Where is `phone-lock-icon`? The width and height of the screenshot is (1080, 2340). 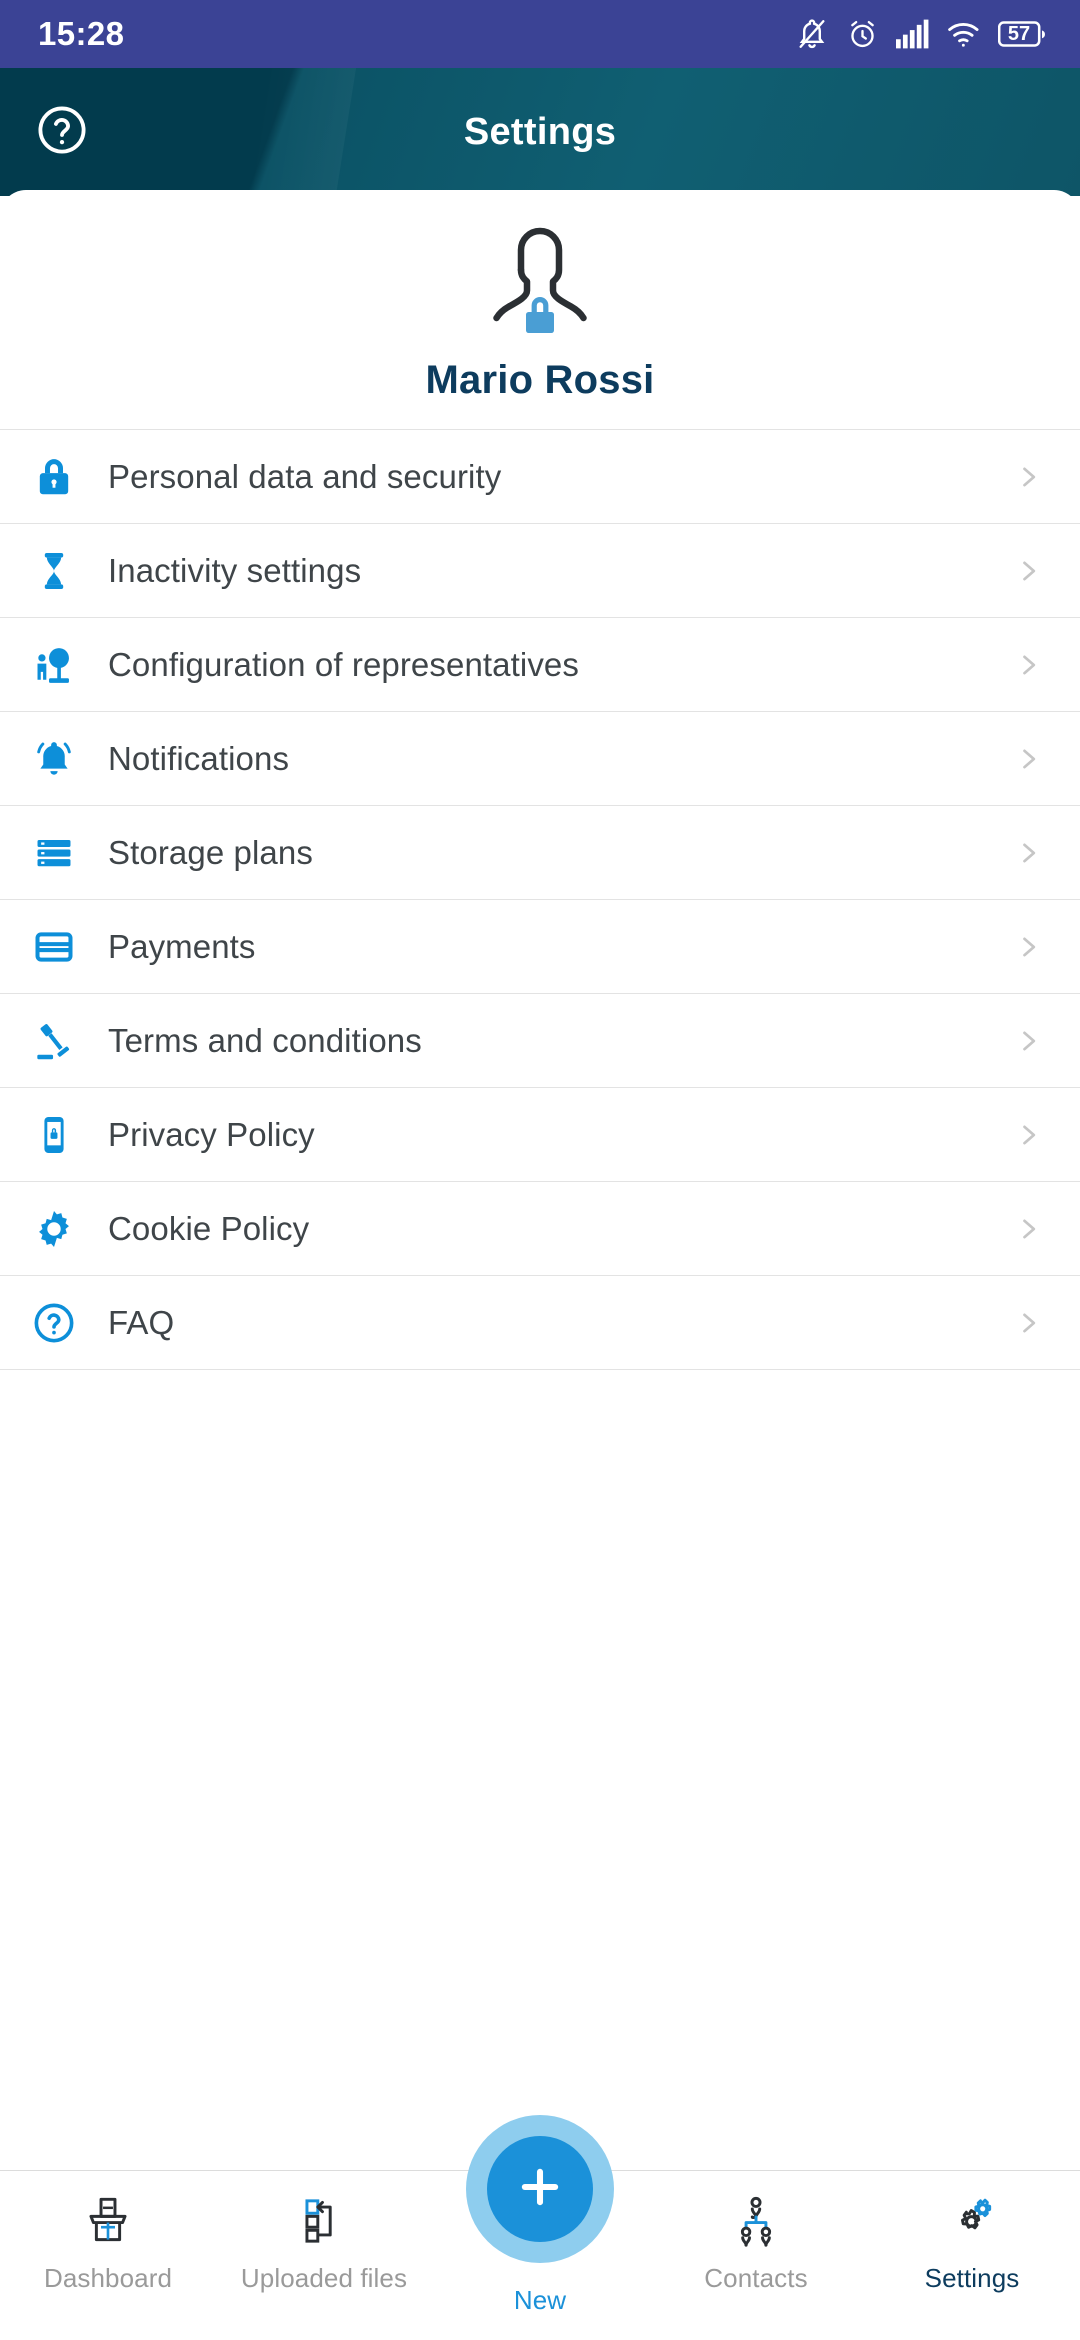 phone-lock-icon is located at coordinates (54, 1135).